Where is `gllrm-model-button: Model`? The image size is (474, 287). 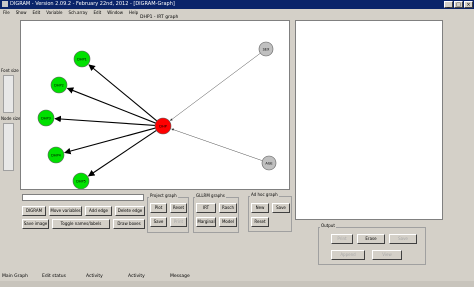 gllrm-model-button: Model is located at coordinates (228, 222).